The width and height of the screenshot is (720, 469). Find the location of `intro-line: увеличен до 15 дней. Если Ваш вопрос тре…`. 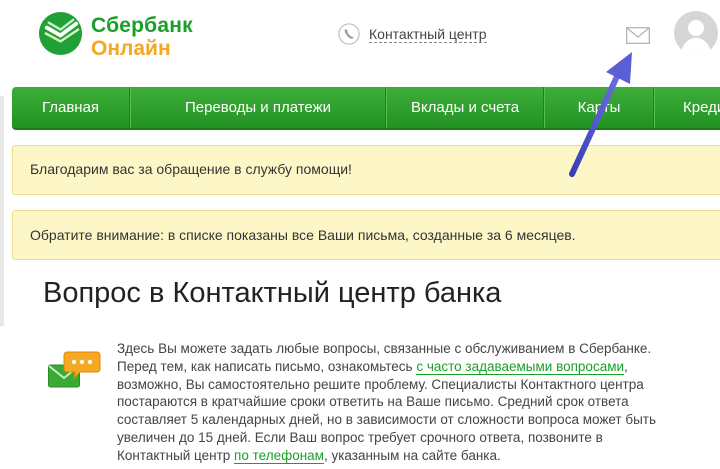

intro-line: увеличен до 15 дней. Если Ваш вопрос тре… is located at coordinates (360, 437).